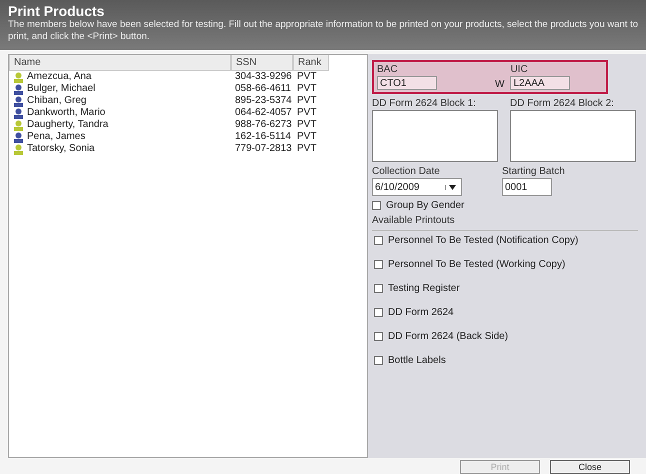  Describe the element at coordinates (263, 77) in the screenshot. I see `ssn-cell-text: 304-33-9296` at that location.